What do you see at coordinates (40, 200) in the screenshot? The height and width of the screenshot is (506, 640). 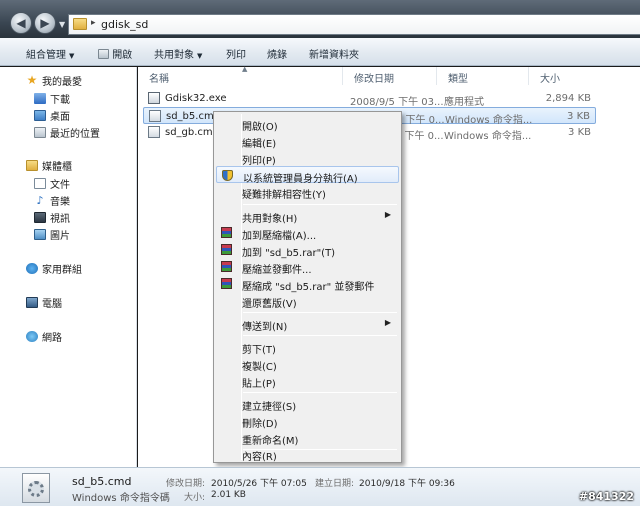 I see `music-icon: ♪` at bounding box center [40, 200].